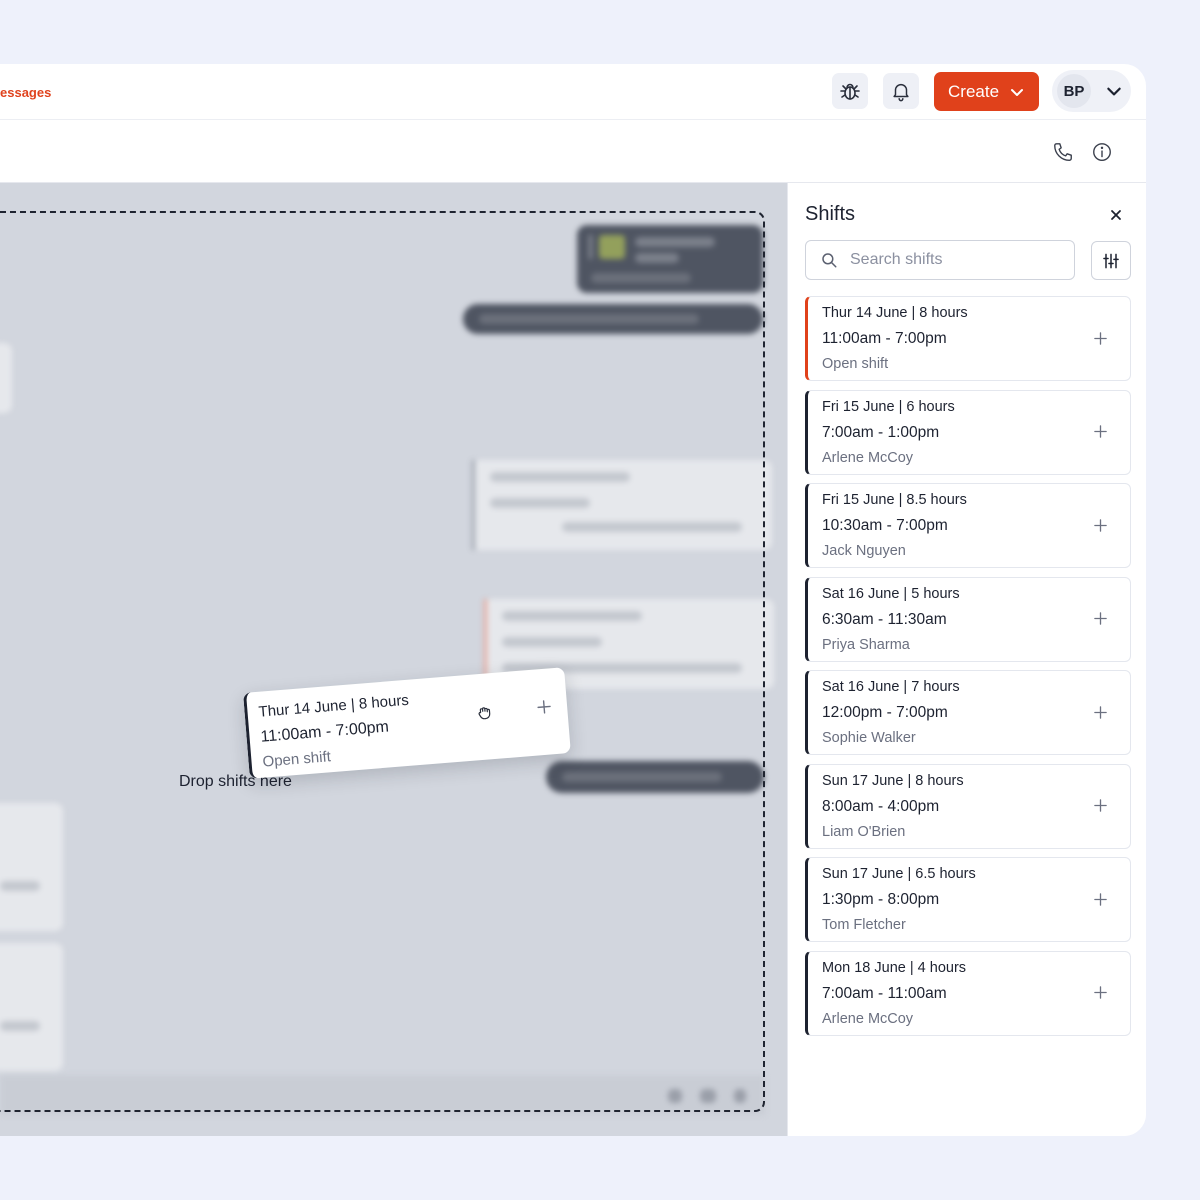 The height and width of the screenshot is (1200, 1200). I want to click on call-button, so click(1063, 152).